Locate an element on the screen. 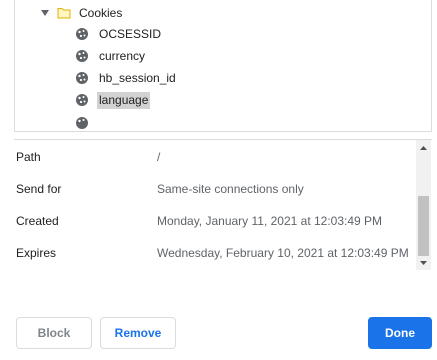 This screenshot has height=360, width=437. remove-button: Remove is located at coordinates (138, 333).